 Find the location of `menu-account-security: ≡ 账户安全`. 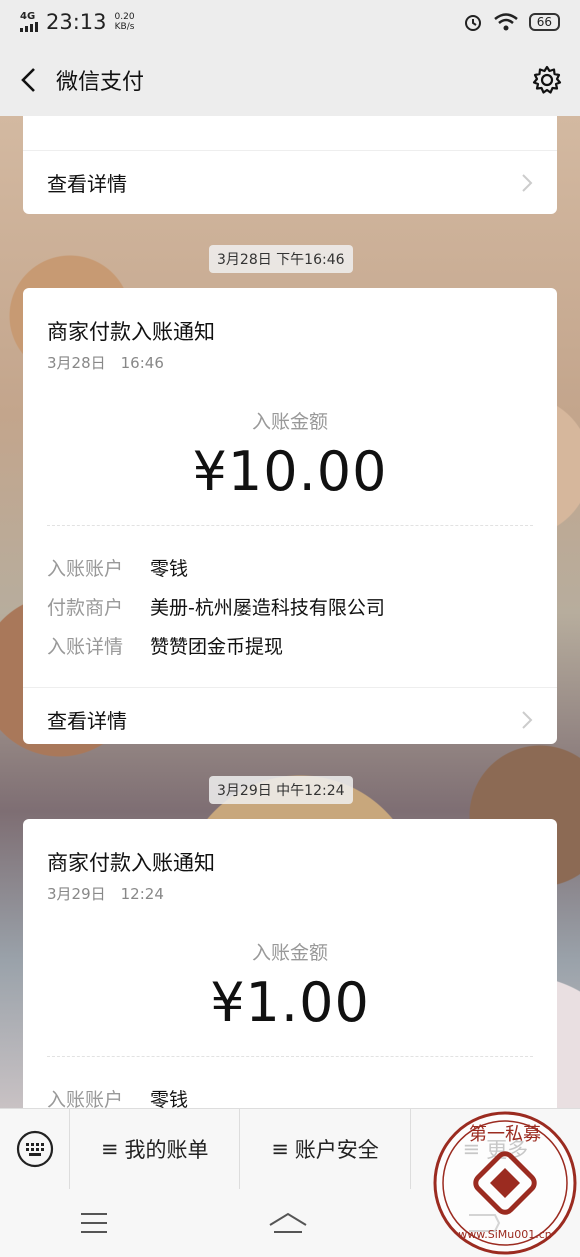

menu-account-security: ≡ 账户安全 is located at coordinates (325, 1149).